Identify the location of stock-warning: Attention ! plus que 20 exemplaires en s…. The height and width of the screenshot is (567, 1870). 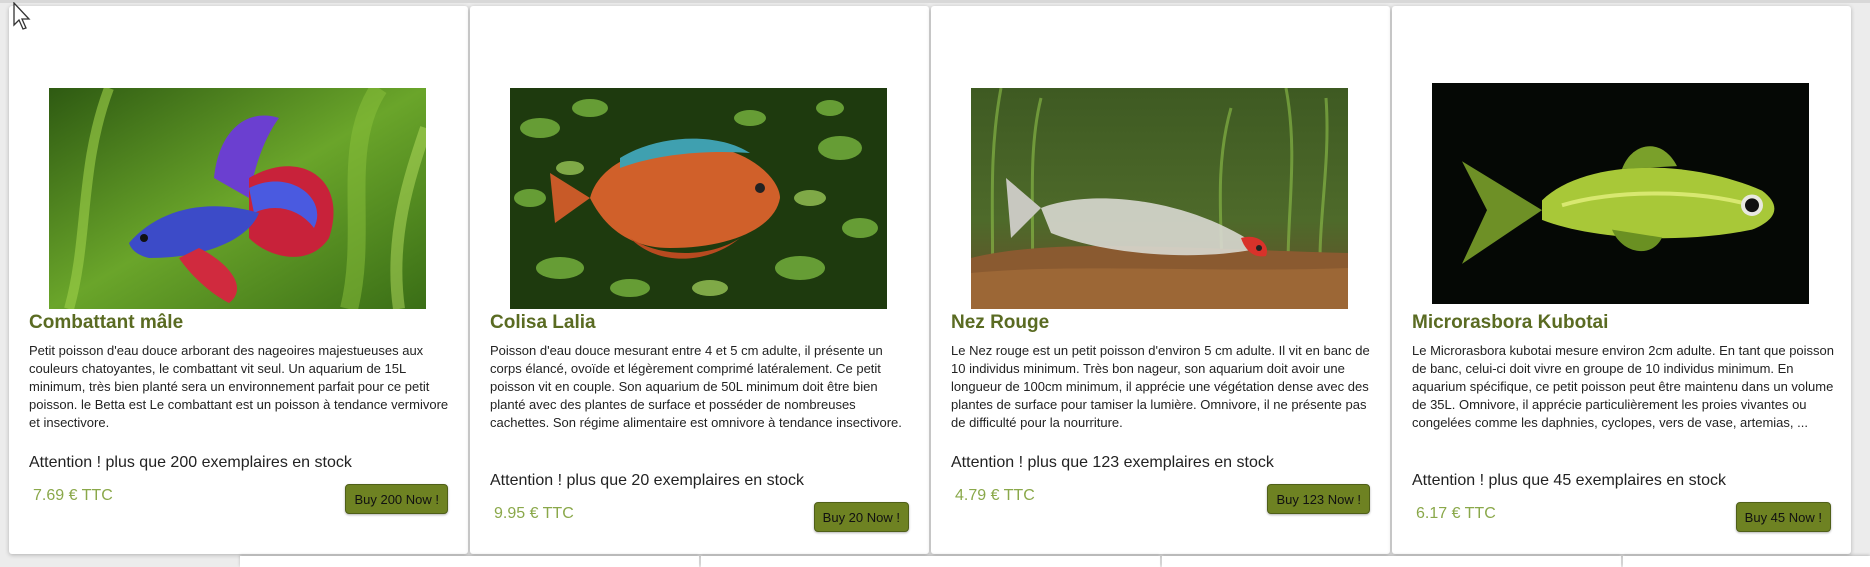
(647, 480).